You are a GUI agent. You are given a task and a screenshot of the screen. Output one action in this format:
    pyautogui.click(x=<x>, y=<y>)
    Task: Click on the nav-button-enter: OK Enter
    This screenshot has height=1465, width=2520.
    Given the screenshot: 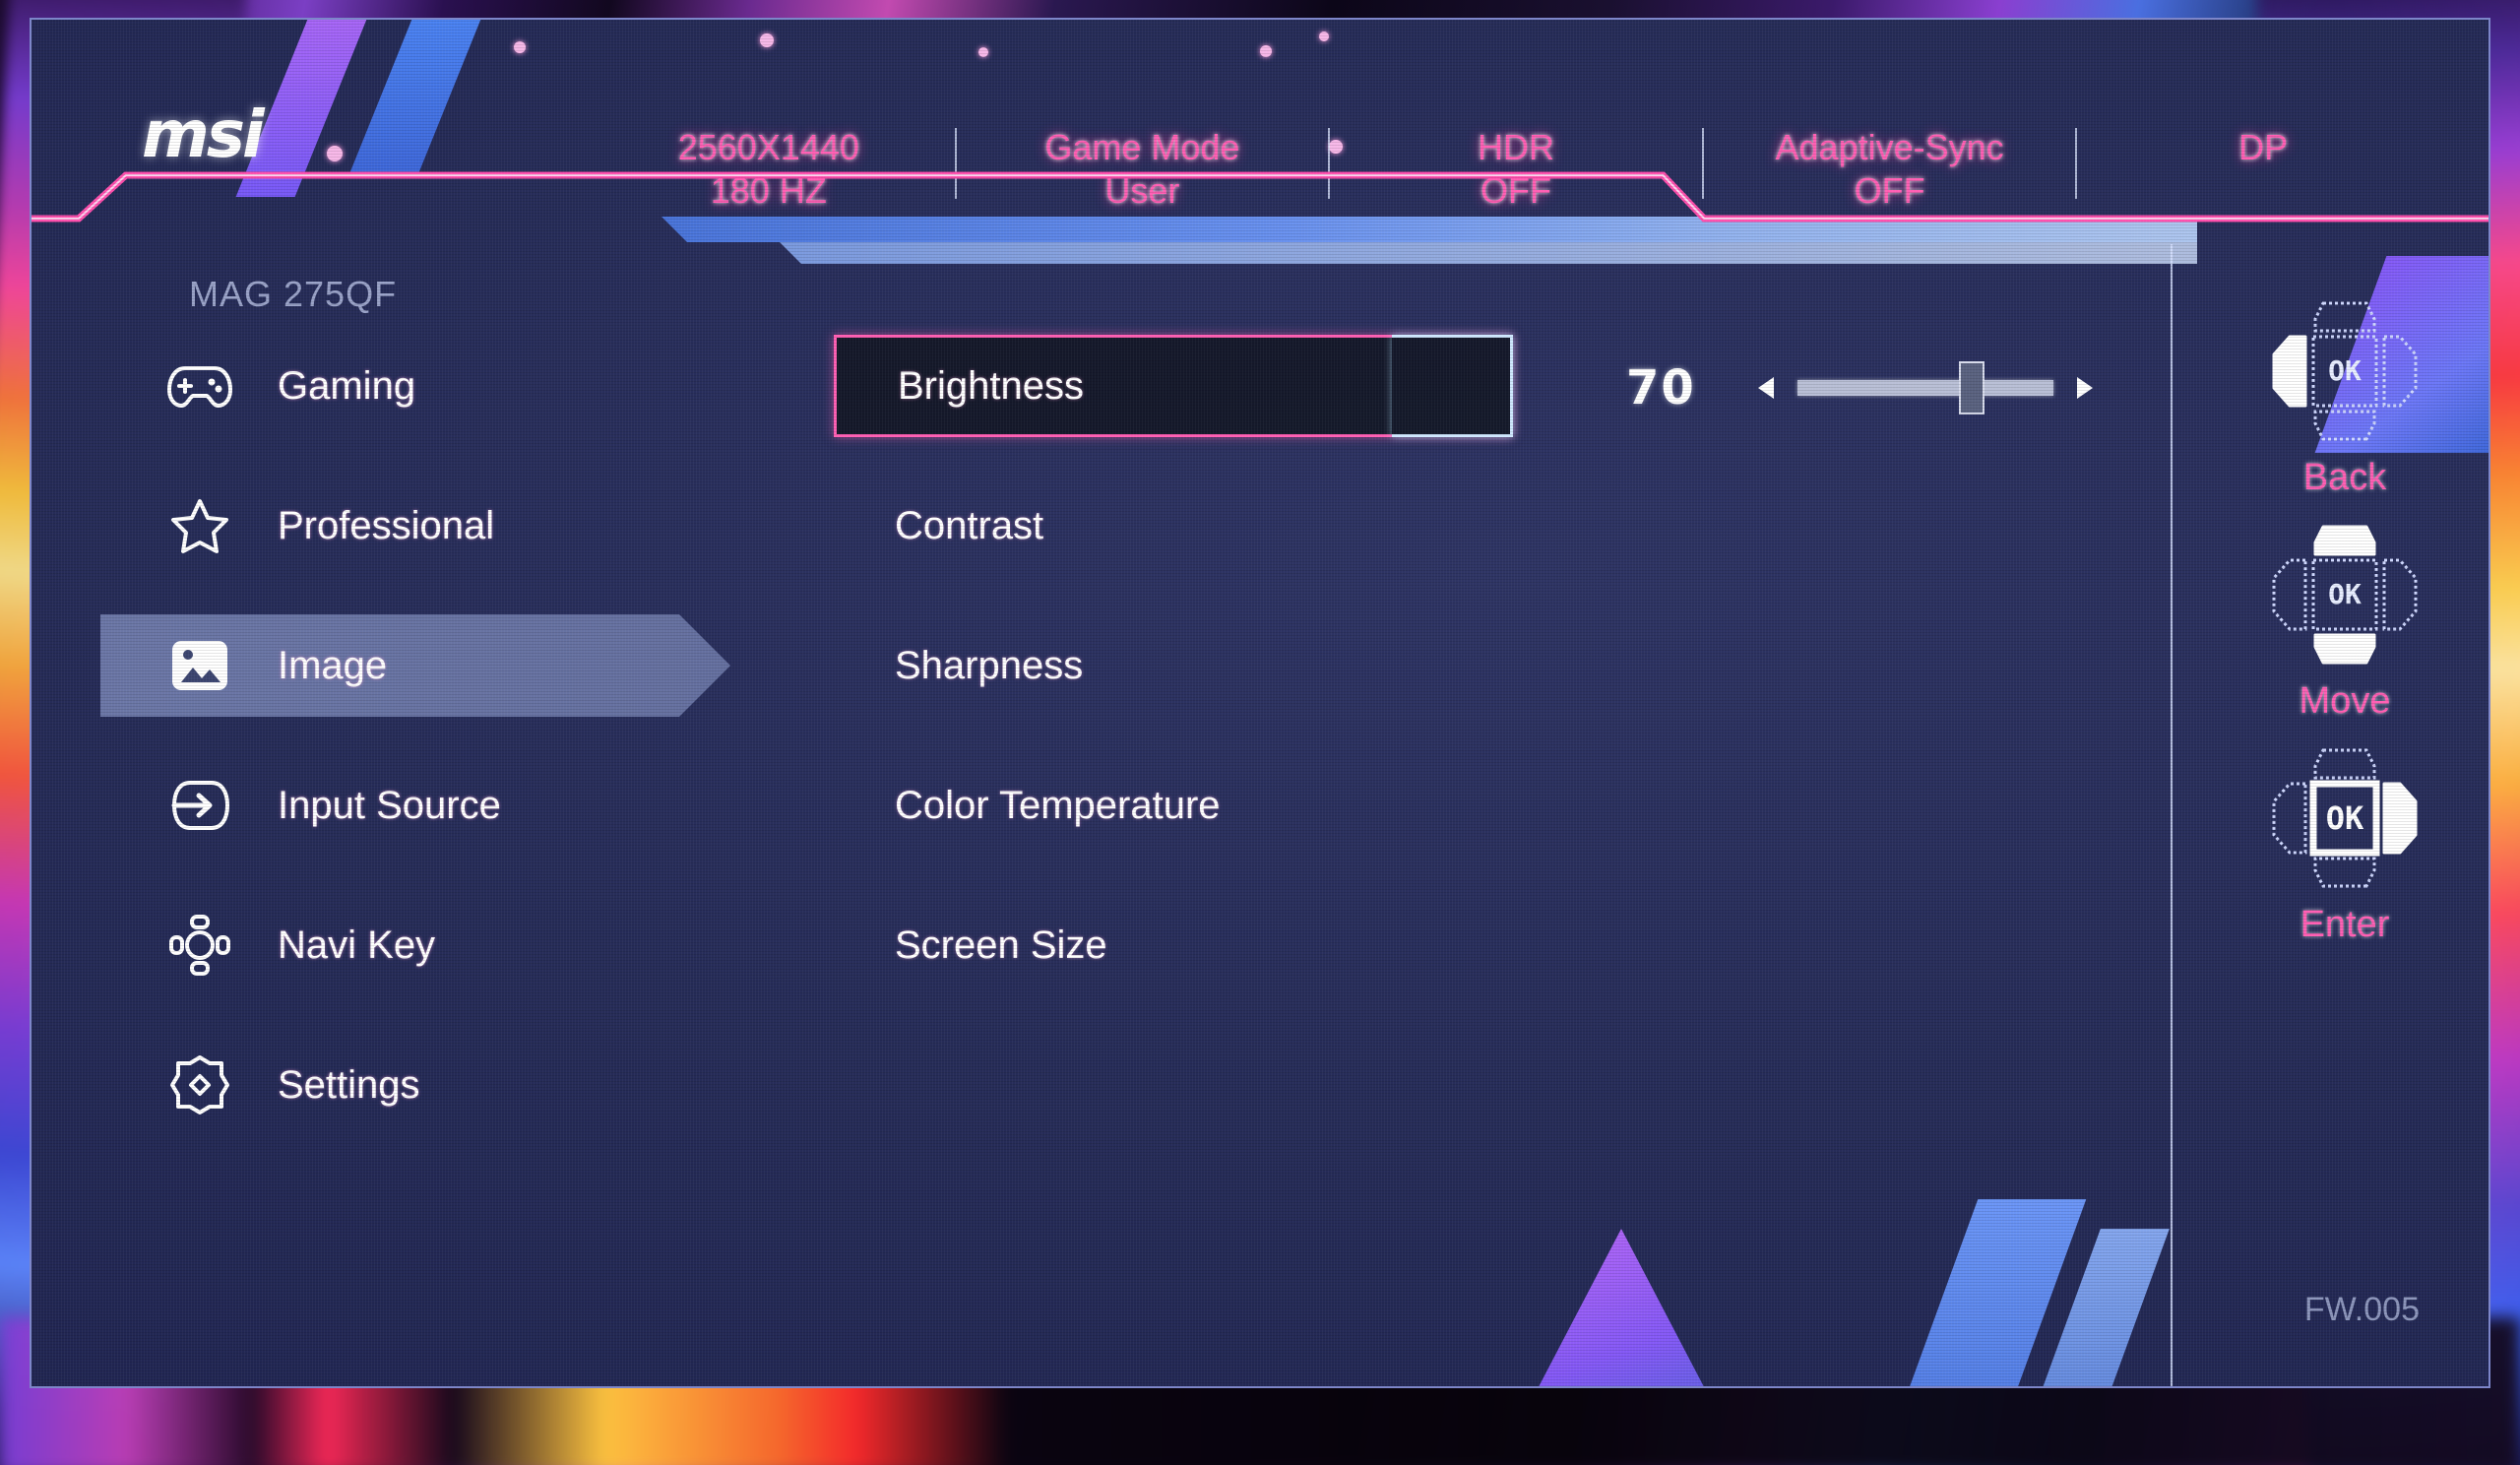 What is the action you would take?
    pyautogui.click(x=2345, y=845)
    